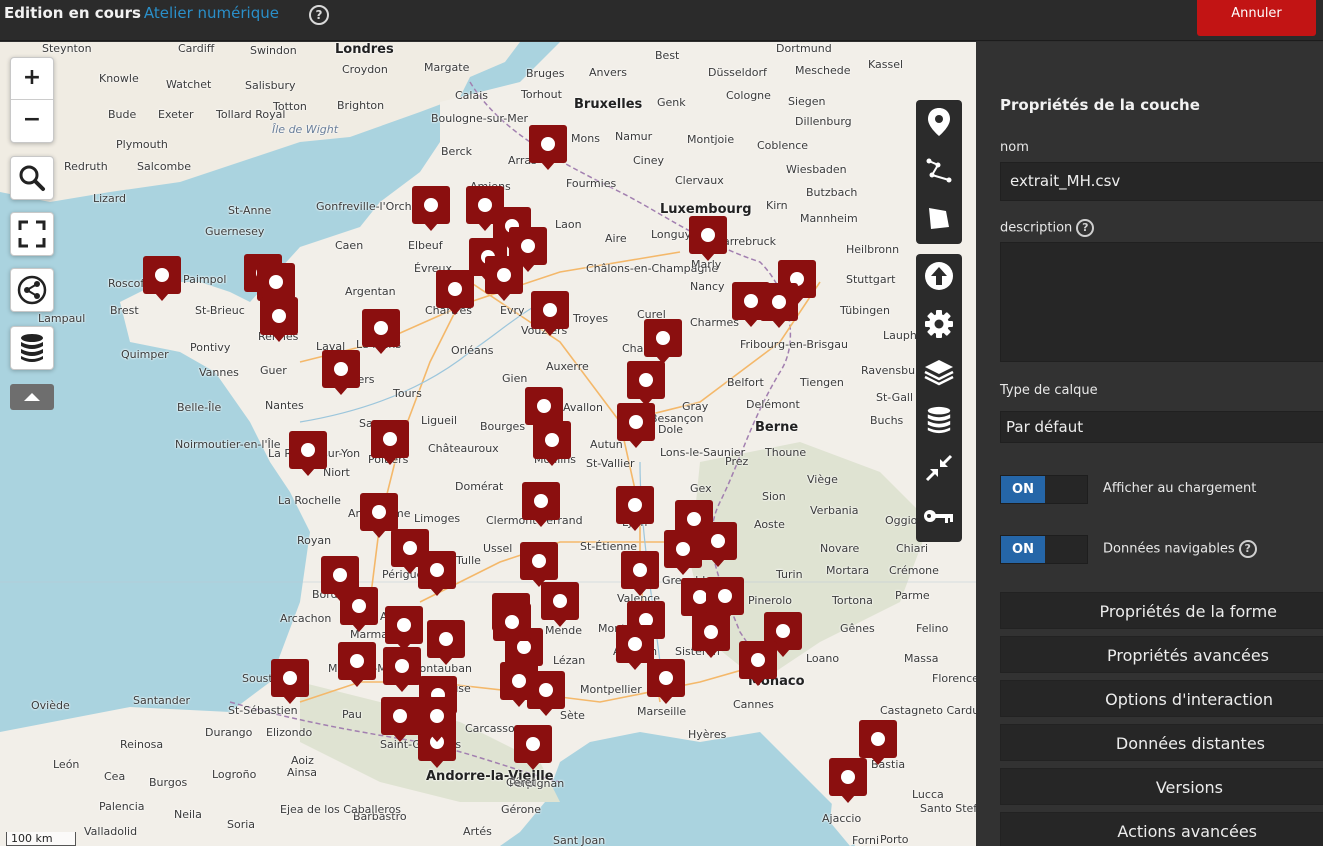  What do you see at coordinates (1161, 610) in the screenshot?
I see `shape-properties-section: Propriétés de la forme` at bounding box center [1161, 610].